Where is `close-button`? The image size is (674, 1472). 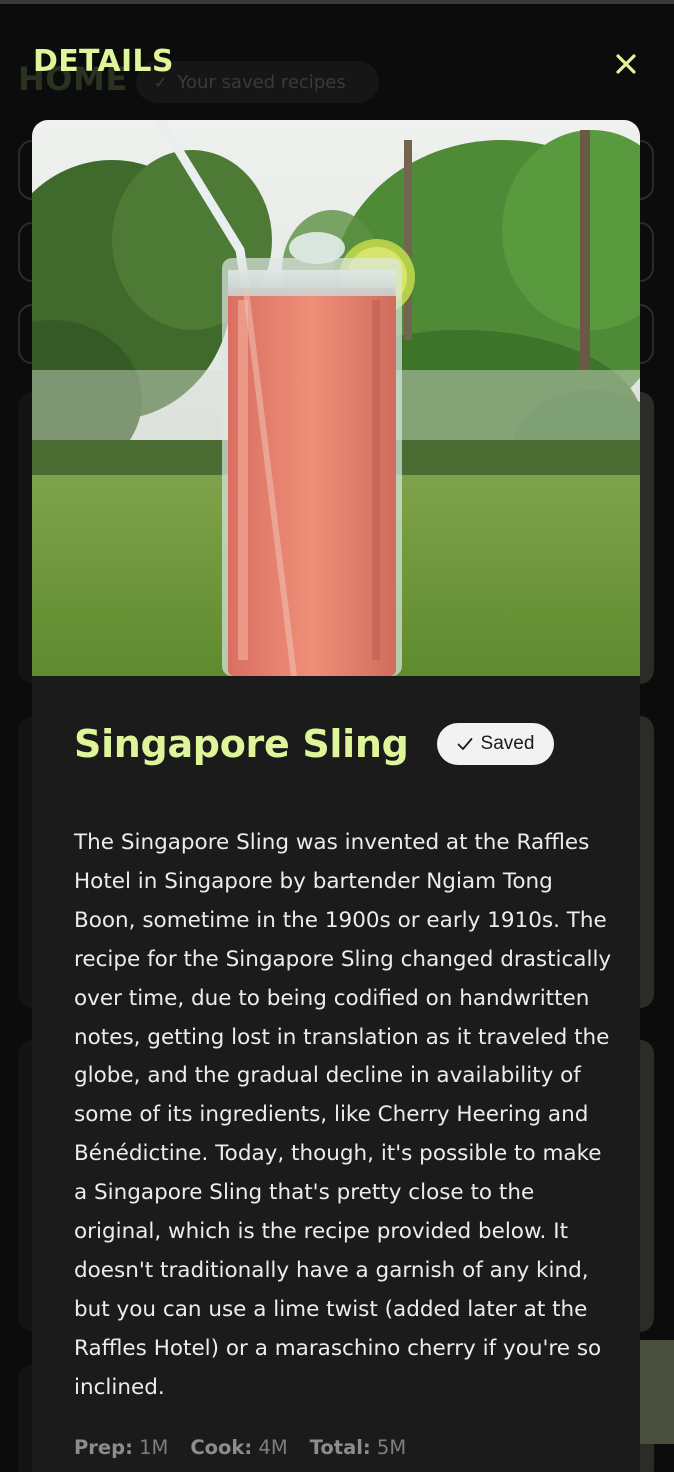
close-button is located at coordinates (626, 64).